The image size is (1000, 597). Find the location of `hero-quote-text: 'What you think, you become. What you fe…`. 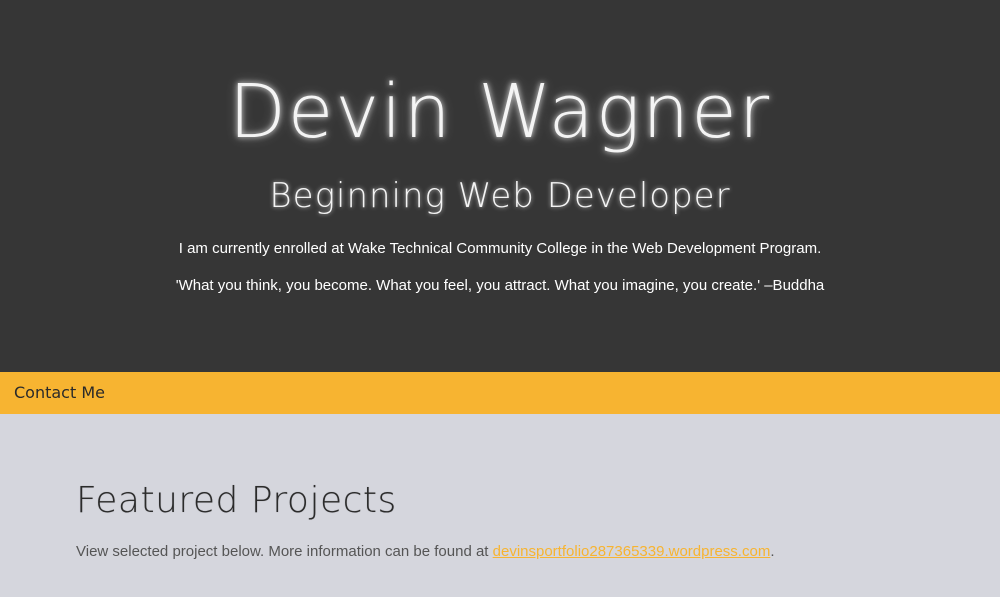

hero-quote-text: 'What you think, you become. What you fe… is located at coordinates (500, 285).